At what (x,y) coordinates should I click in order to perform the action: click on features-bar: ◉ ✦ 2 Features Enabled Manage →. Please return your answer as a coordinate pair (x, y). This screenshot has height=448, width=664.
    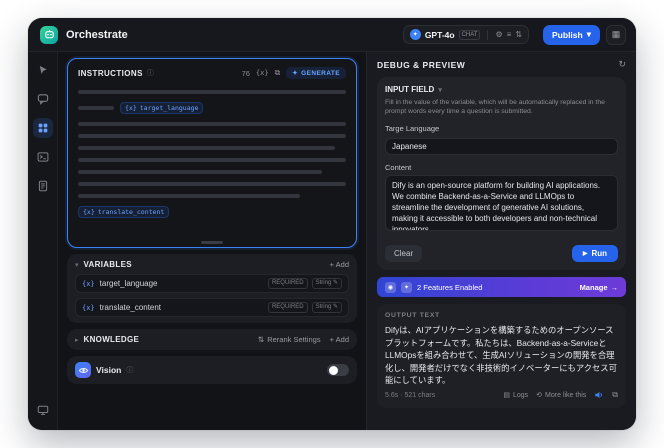
    Looking at the image, I should click on (501, 287).